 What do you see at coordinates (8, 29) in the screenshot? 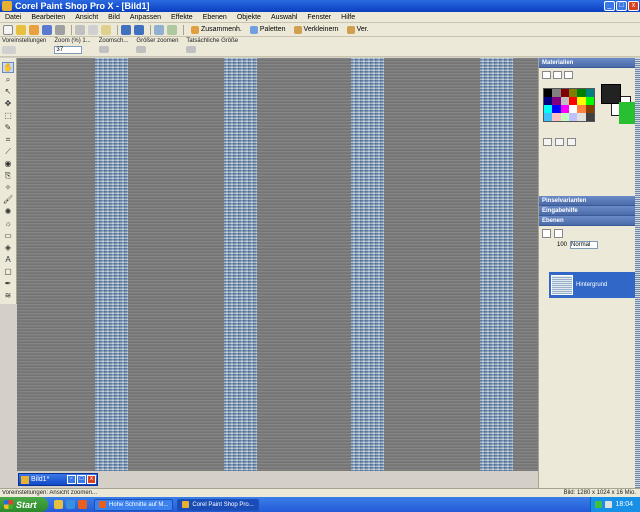
I see `new-file-icon` at bounding box center [8, 29].